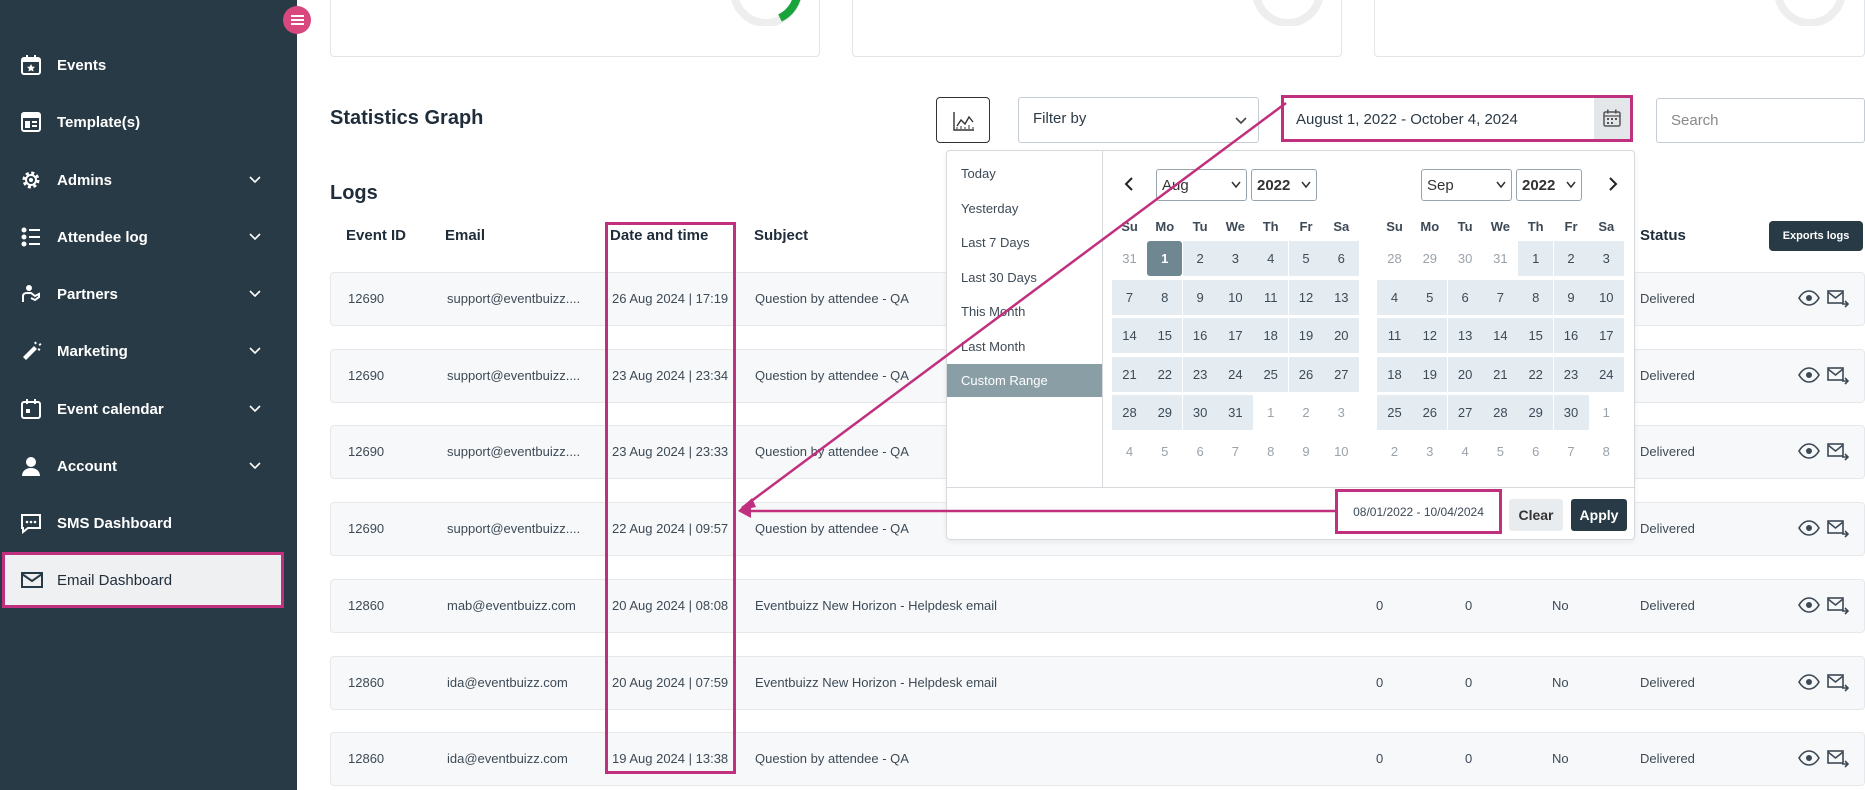 This screenshot has height=790, width=1865. I want to click on export-logs-button: Exports logs, so click(1816, 236).